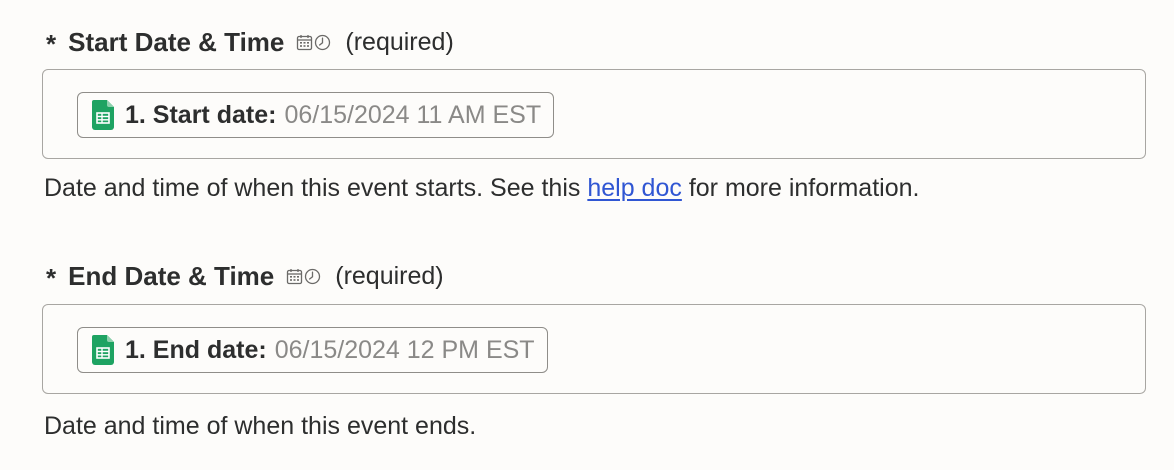  Describe the element at coordinates (176, 41) in the screenshot. I see `field-label: Start Date & Time` at that location.